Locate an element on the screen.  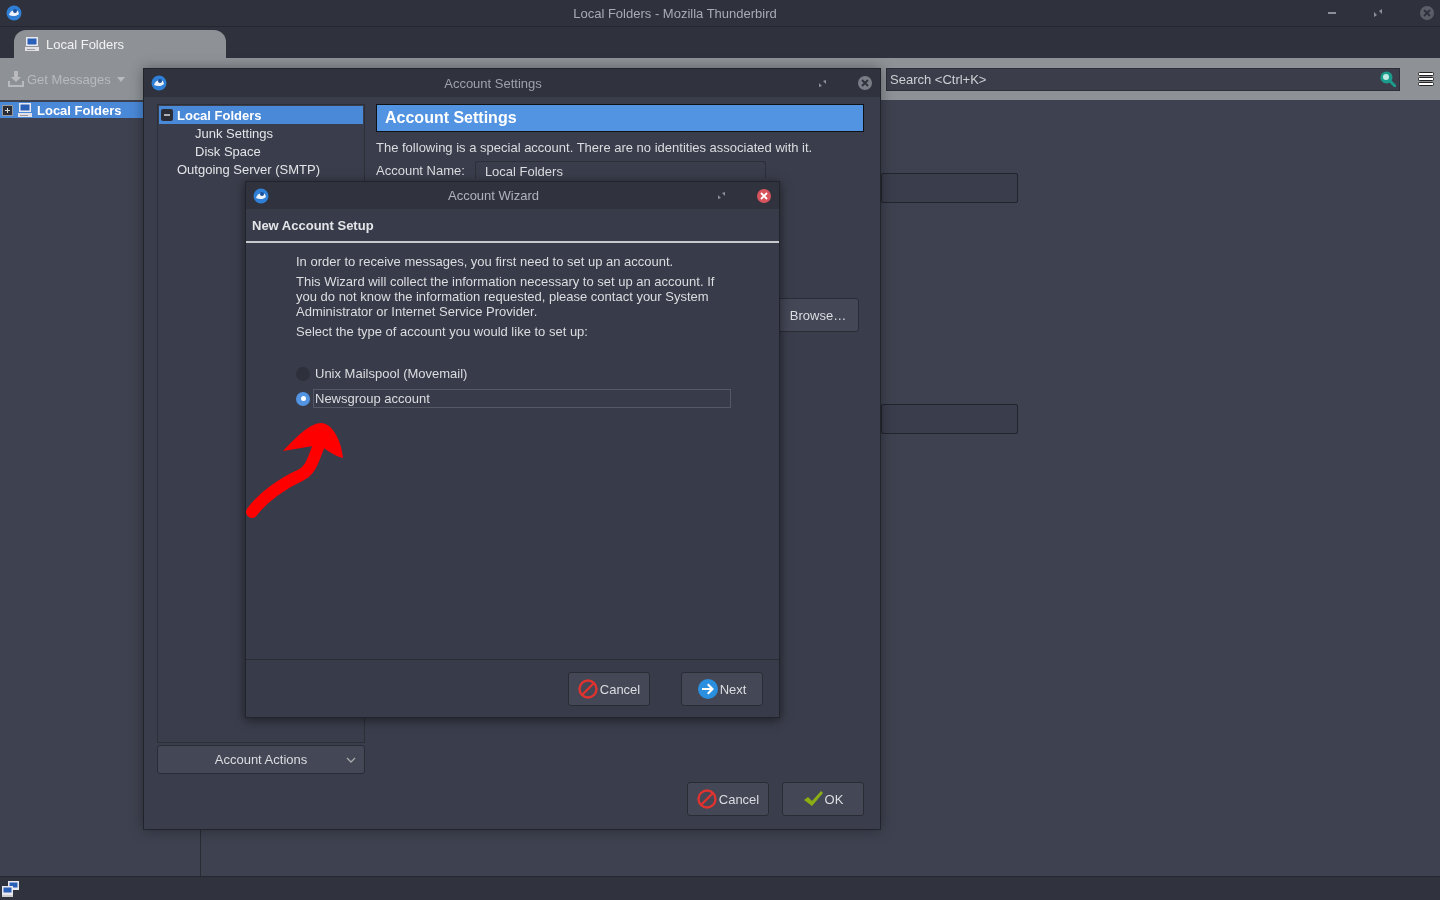
page-heading: Account Settings is located at coordinates (620, 118).